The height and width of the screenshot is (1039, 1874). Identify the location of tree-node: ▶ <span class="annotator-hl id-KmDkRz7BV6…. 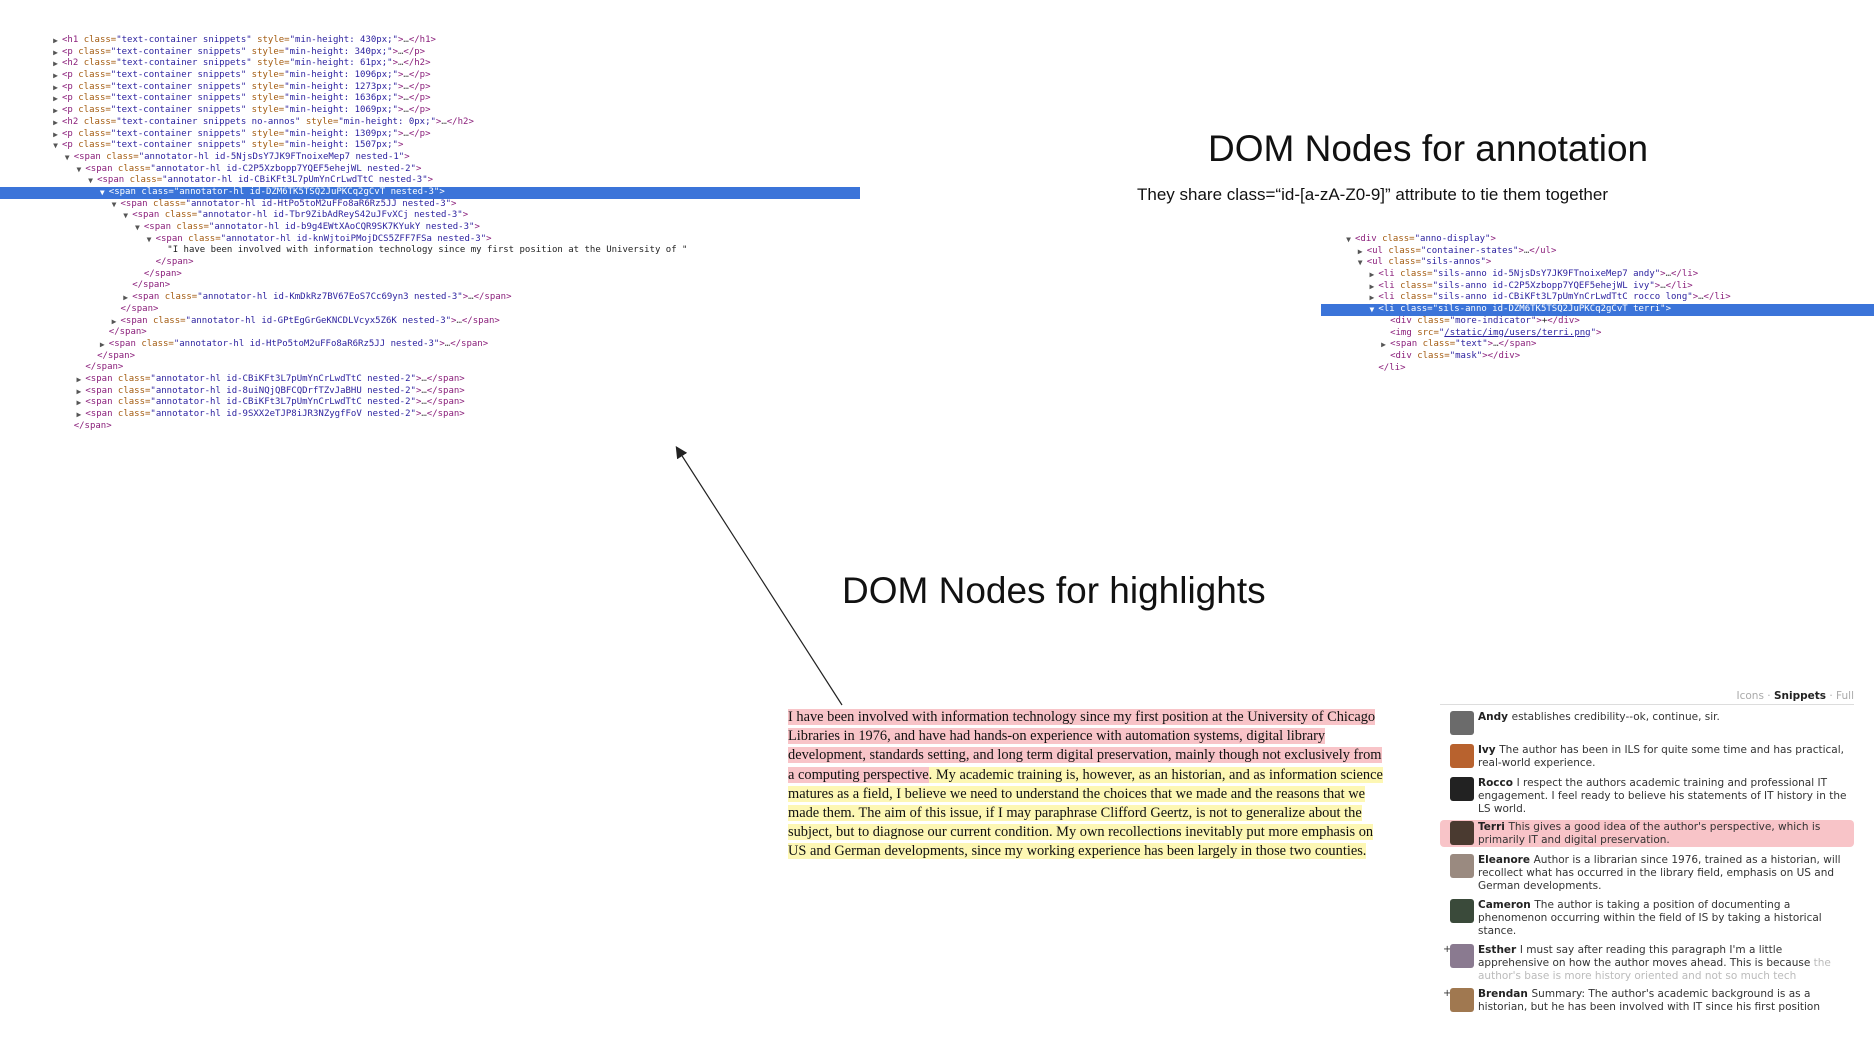
(430, 298).